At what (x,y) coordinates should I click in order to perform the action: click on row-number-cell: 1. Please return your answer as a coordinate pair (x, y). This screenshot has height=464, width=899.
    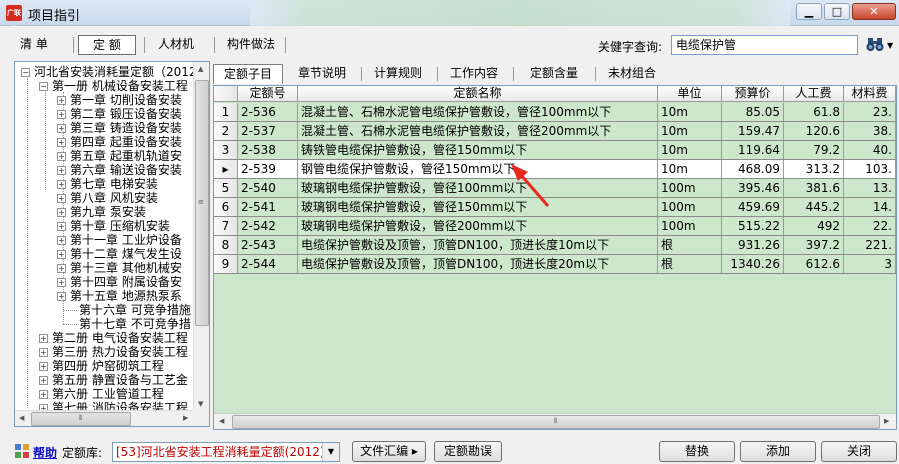
    Looking at the image, I should click on (226, 112).